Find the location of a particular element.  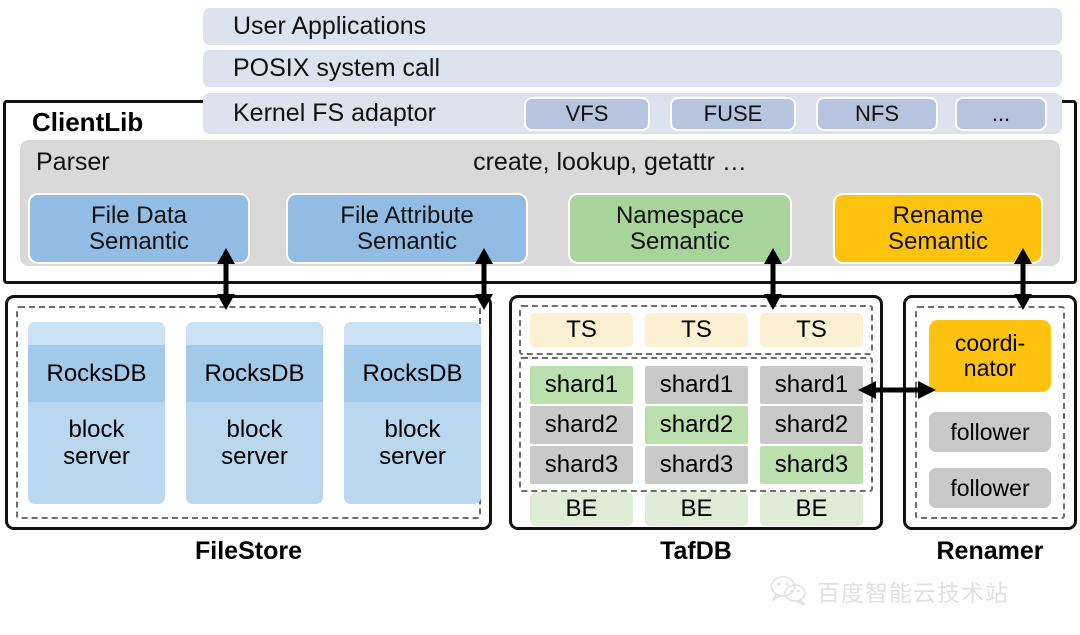

wechat-icon is located at coordinates (788, 591).